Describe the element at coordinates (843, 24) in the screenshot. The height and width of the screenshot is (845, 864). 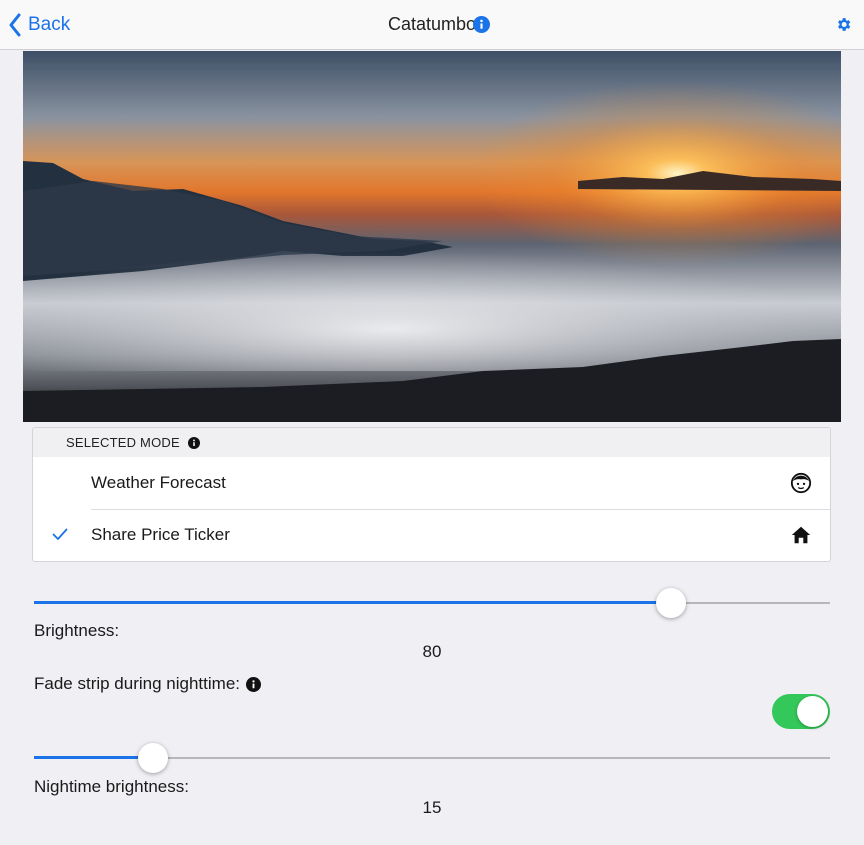
I see `gear-icon` at that location.